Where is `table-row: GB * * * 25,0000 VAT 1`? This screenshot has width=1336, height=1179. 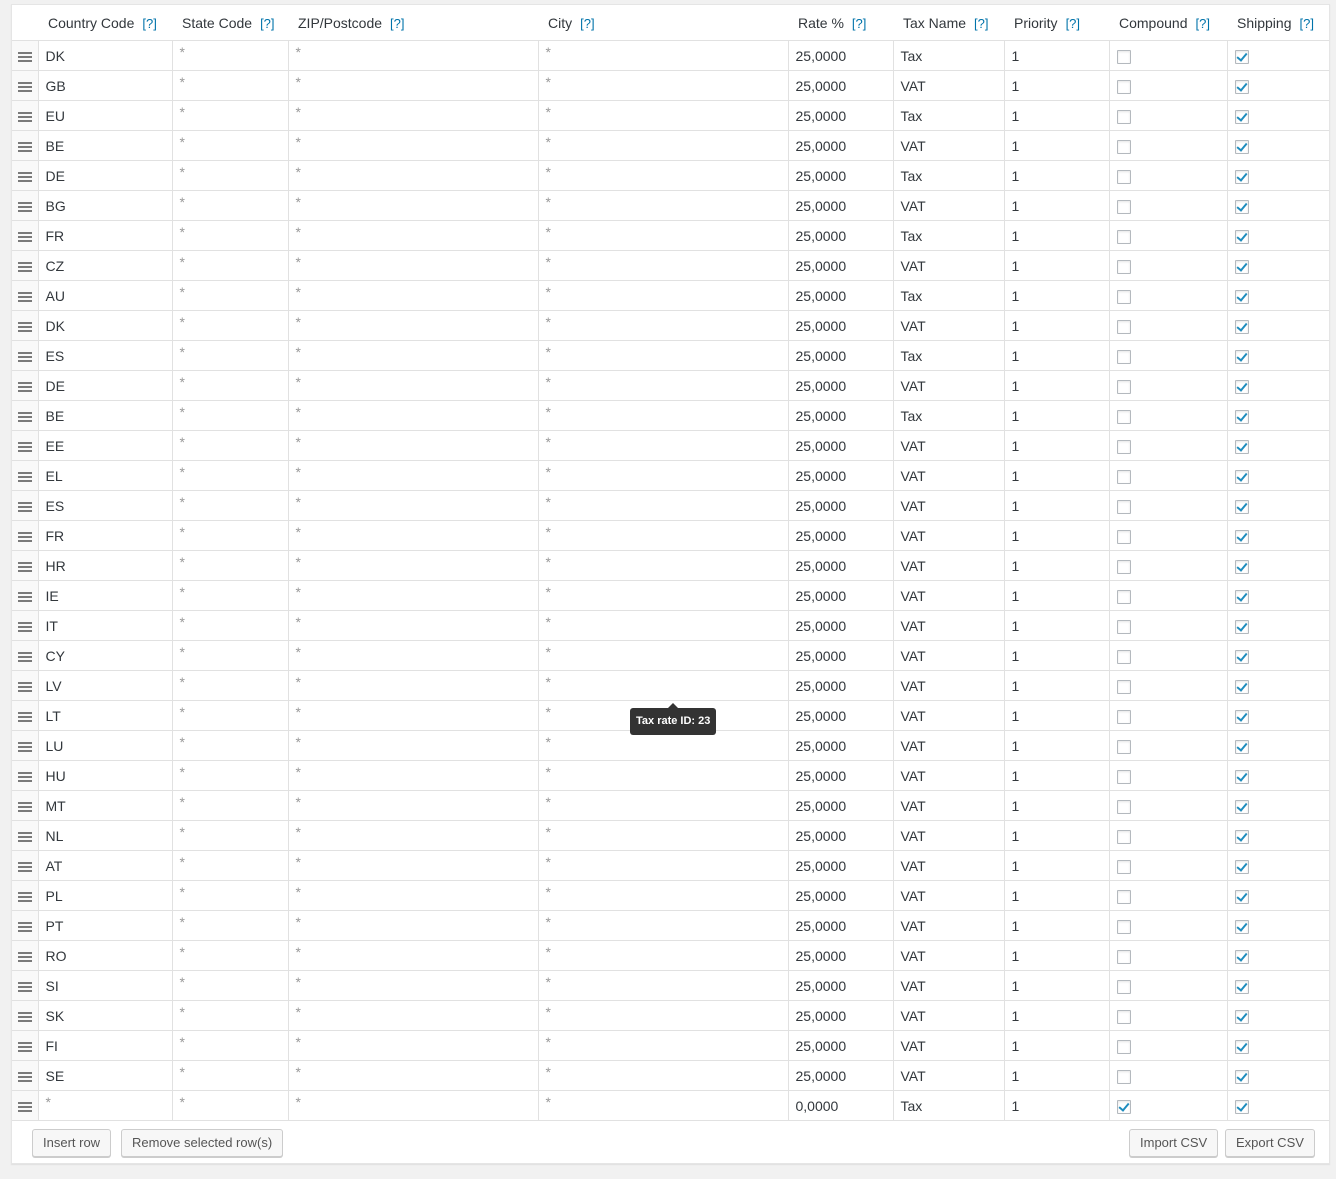
table-row: GB * * * 25,0000 VAT 1 is located at coordinates (670, 85).